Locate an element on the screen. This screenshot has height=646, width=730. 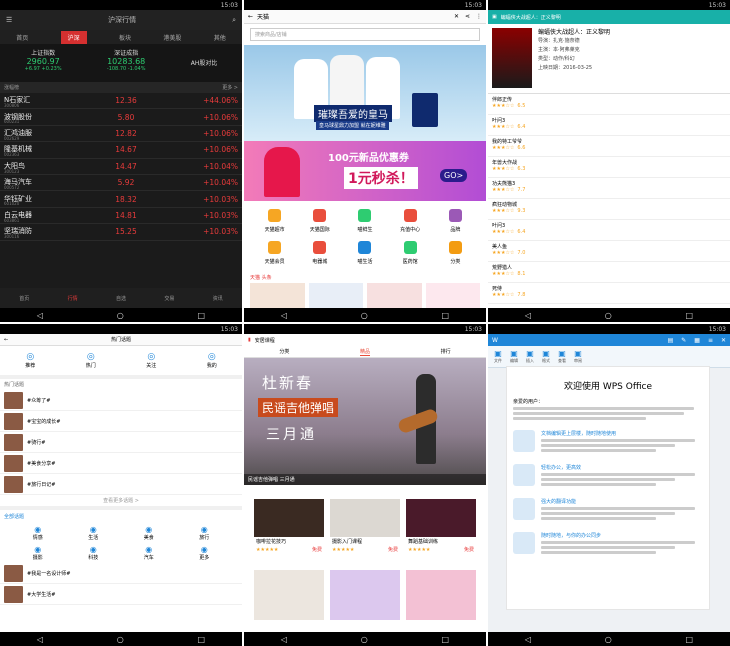
ribbon-button: ▣ 格式 is located at coordinates (546, 356).